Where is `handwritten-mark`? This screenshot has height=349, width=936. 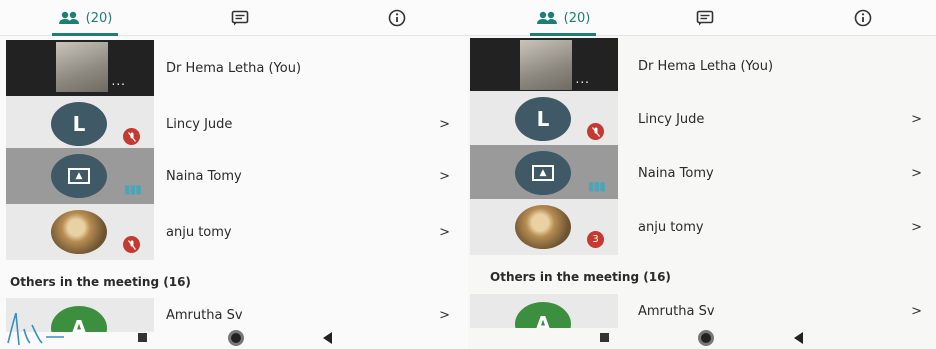 handwritten-mark is located at coordinates (35, 329).